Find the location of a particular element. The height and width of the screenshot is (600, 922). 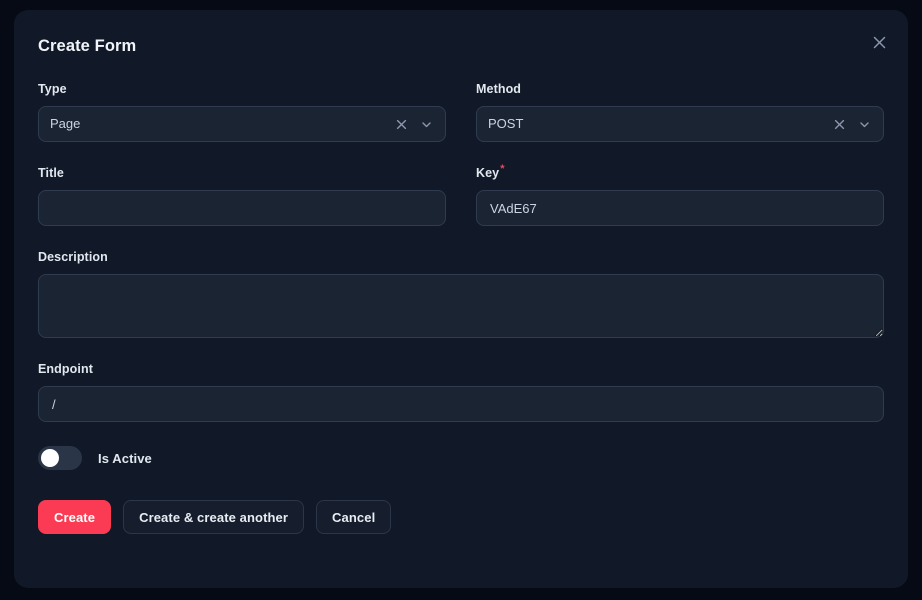

field-label-title: Title is located at coordinates (51, 173).